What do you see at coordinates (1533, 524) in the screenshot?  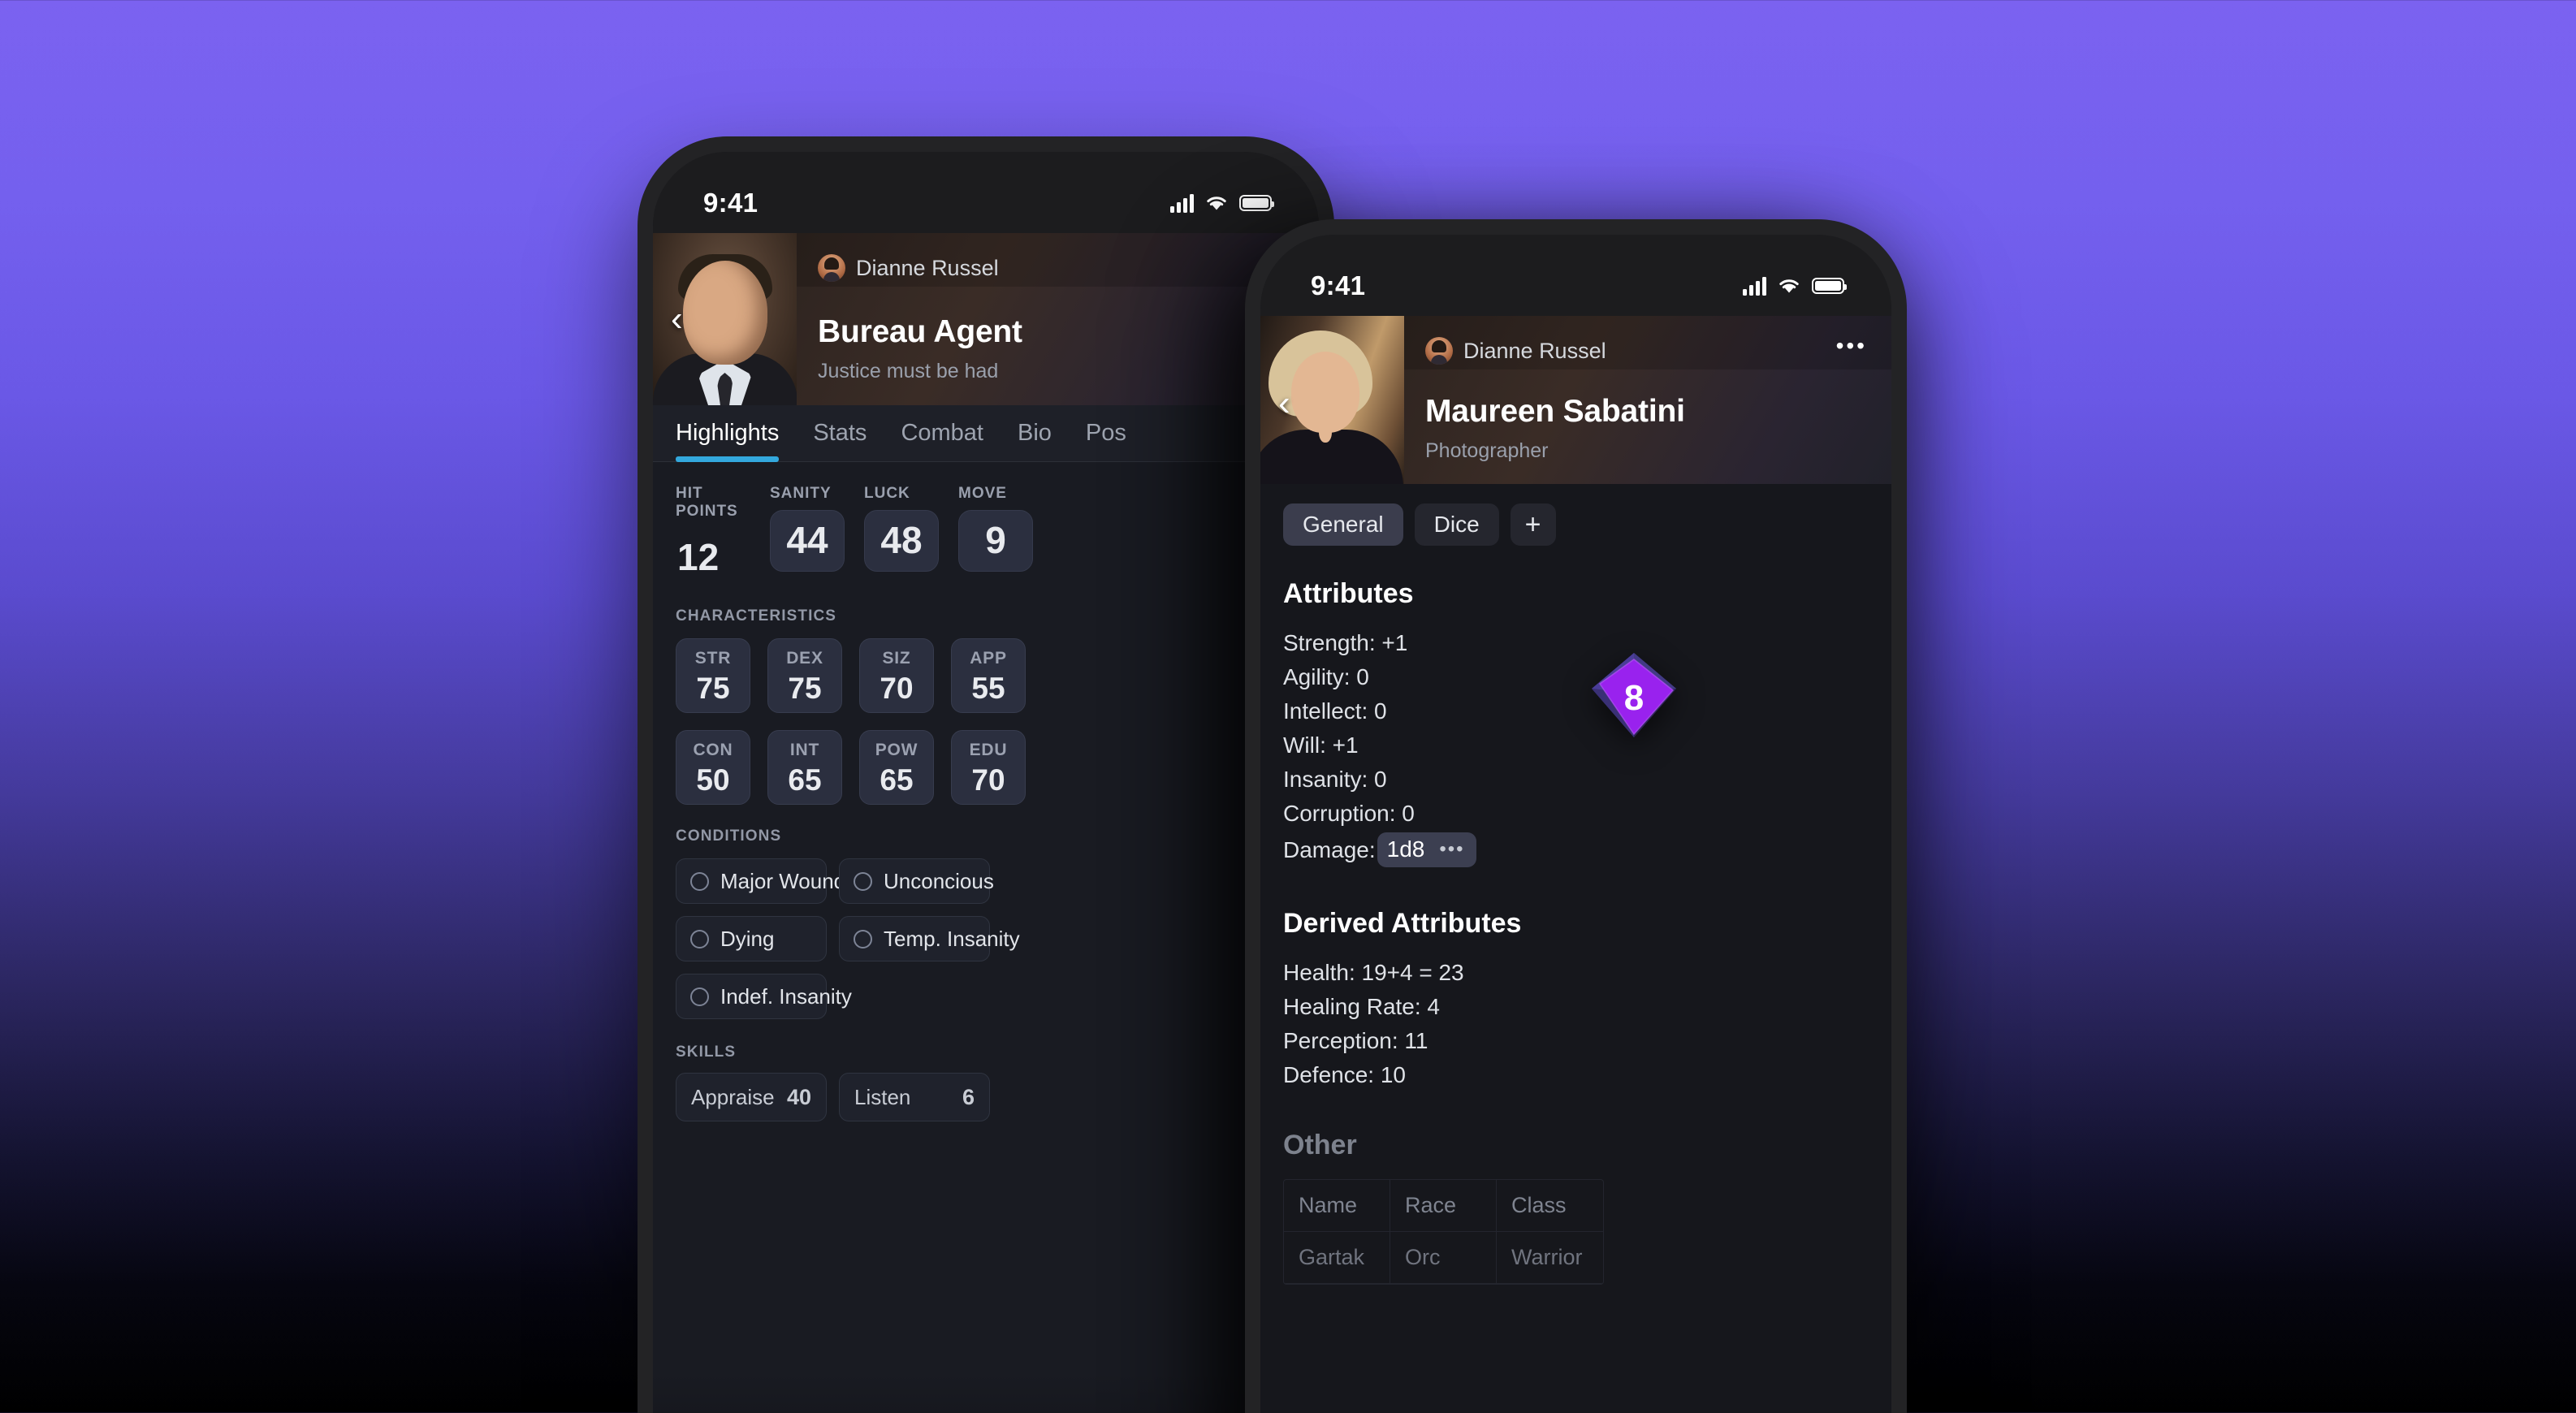 I see `add-tab-button: +` at bounding box center [1533, 524].